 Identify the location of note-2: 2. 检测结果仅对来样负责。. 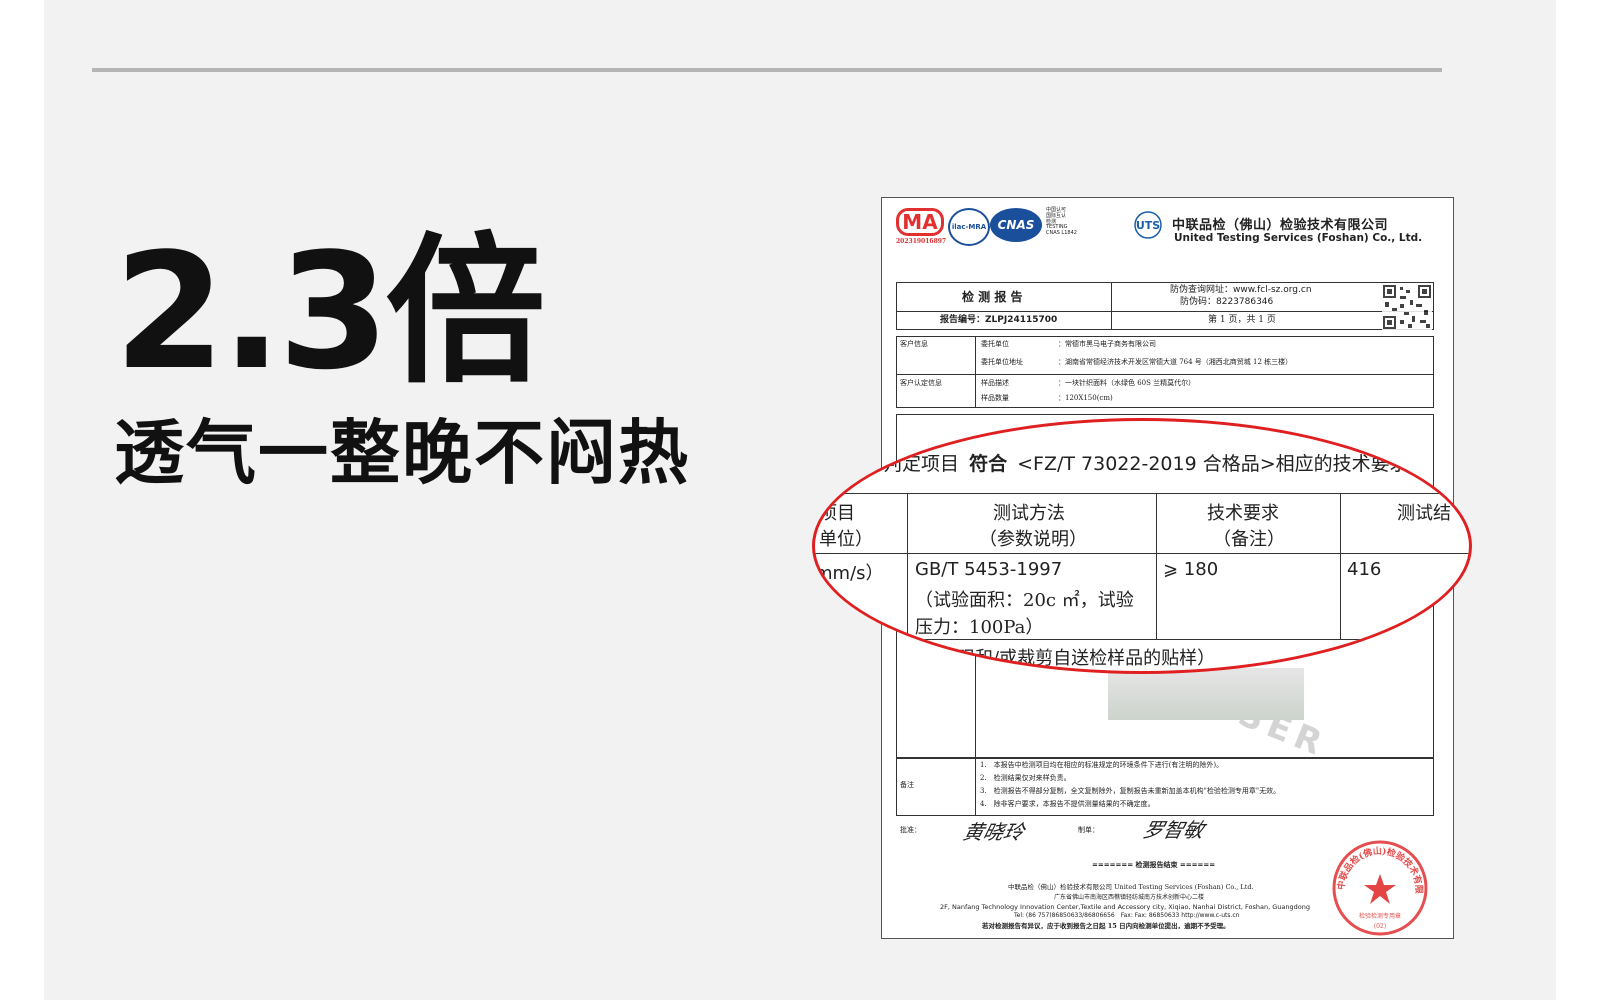
(1025, 778).